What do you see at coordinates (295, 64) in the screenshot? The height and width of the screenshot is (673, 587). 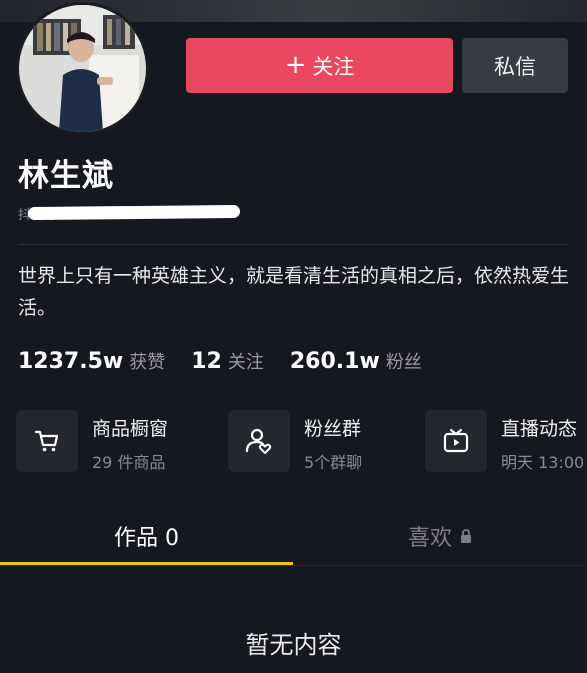 I see `plus-icon: +` at bounding box center [295, 64].